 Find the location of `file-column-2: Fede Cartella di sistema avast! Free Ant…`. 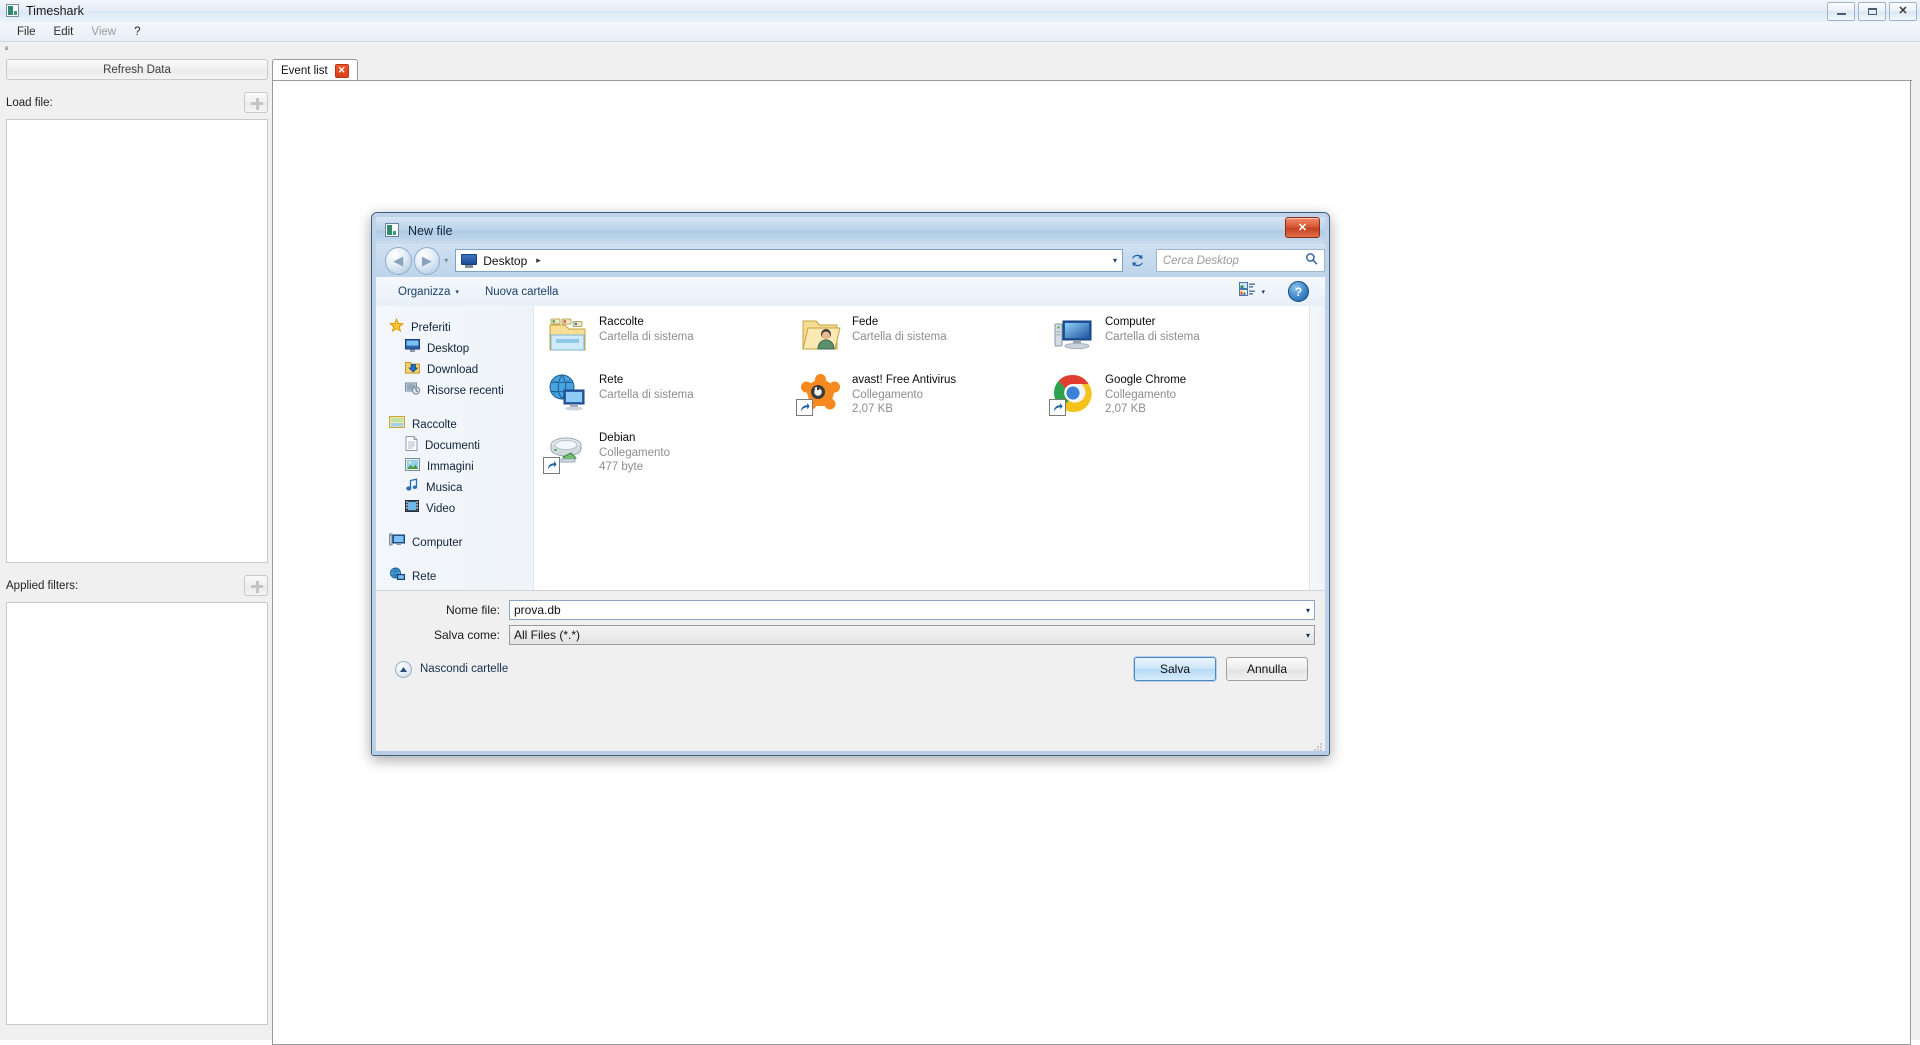

file-column-2: Fede Cartella di sistema avast! Free Ant… is located at coordinates (924, 371).